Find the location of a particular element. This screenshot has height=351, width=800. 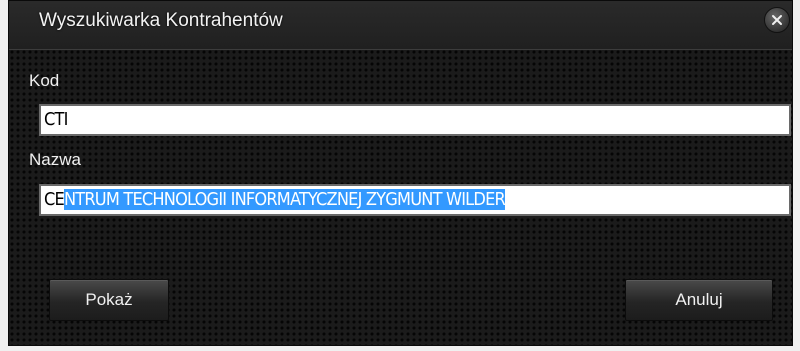

cancel-button: Anuluj is located at coordinates (699, 300).